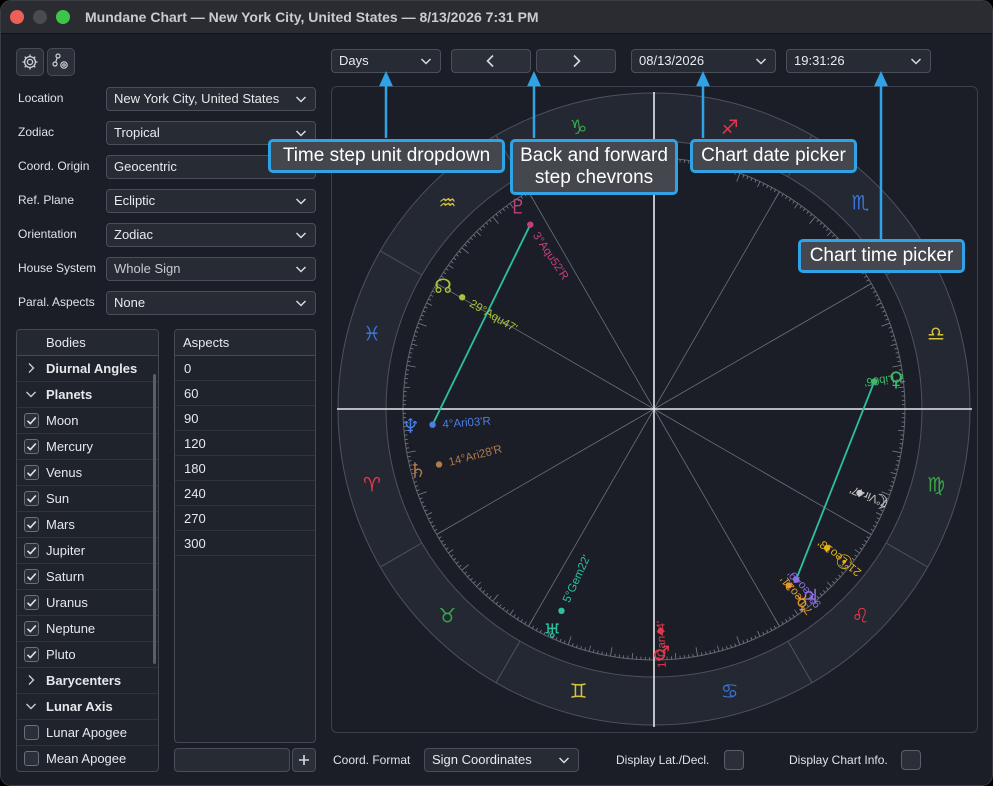 This screenshot has width=993, height=786. What do you see at coordinates (87, 421) in the screenshot?
I see `bodies-item-row: Moon` at bounding box center [87, 421].